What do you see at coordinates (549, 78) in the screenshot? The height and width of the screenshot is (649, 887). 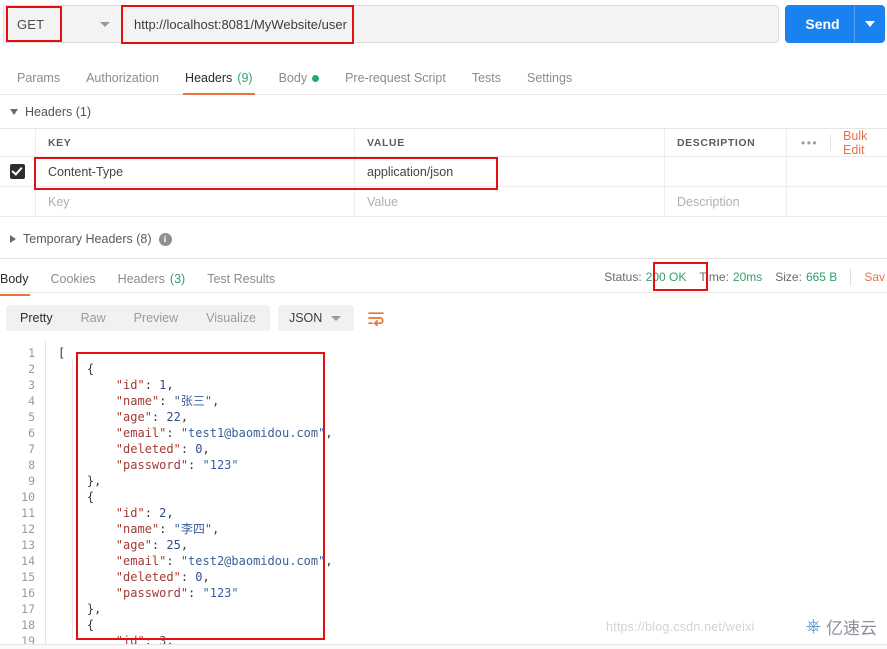 I see `tab-settings: Settings` at bounding box center [549, 78].